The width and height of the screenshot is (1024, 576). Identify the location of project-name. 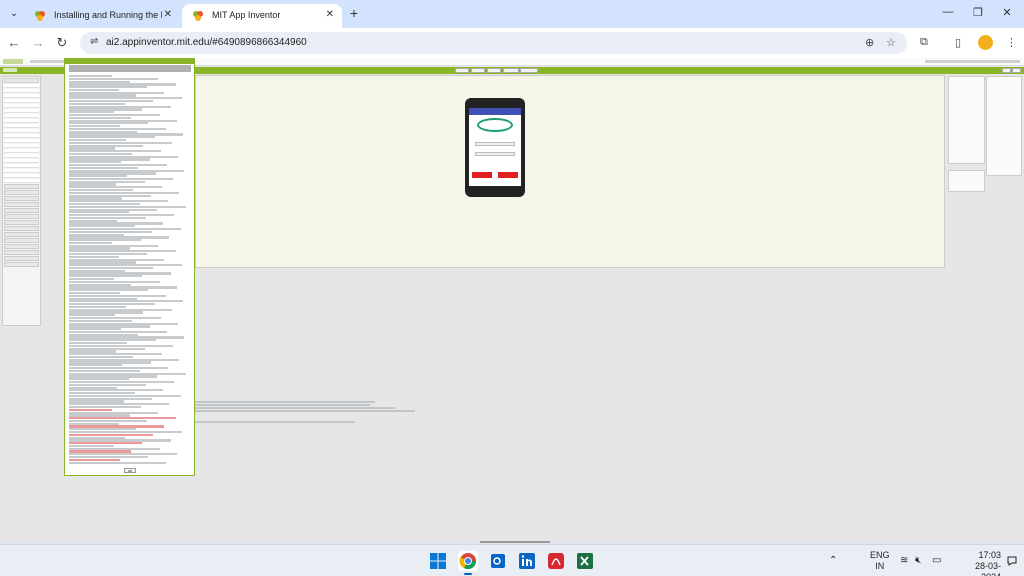
(10, 70).